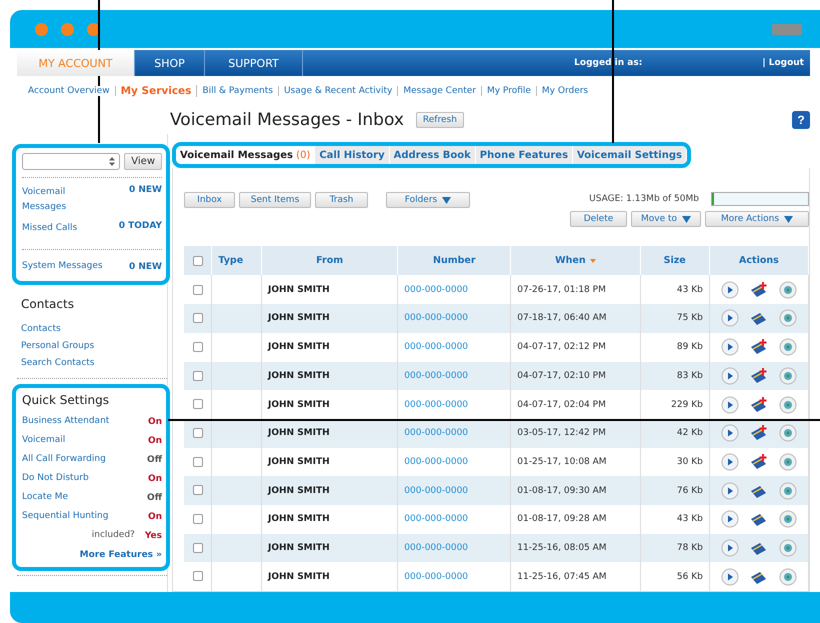 The height and width of the screenshot is (623, 820). I want to click on system-messages-link: System Messages, so click(62, 266).